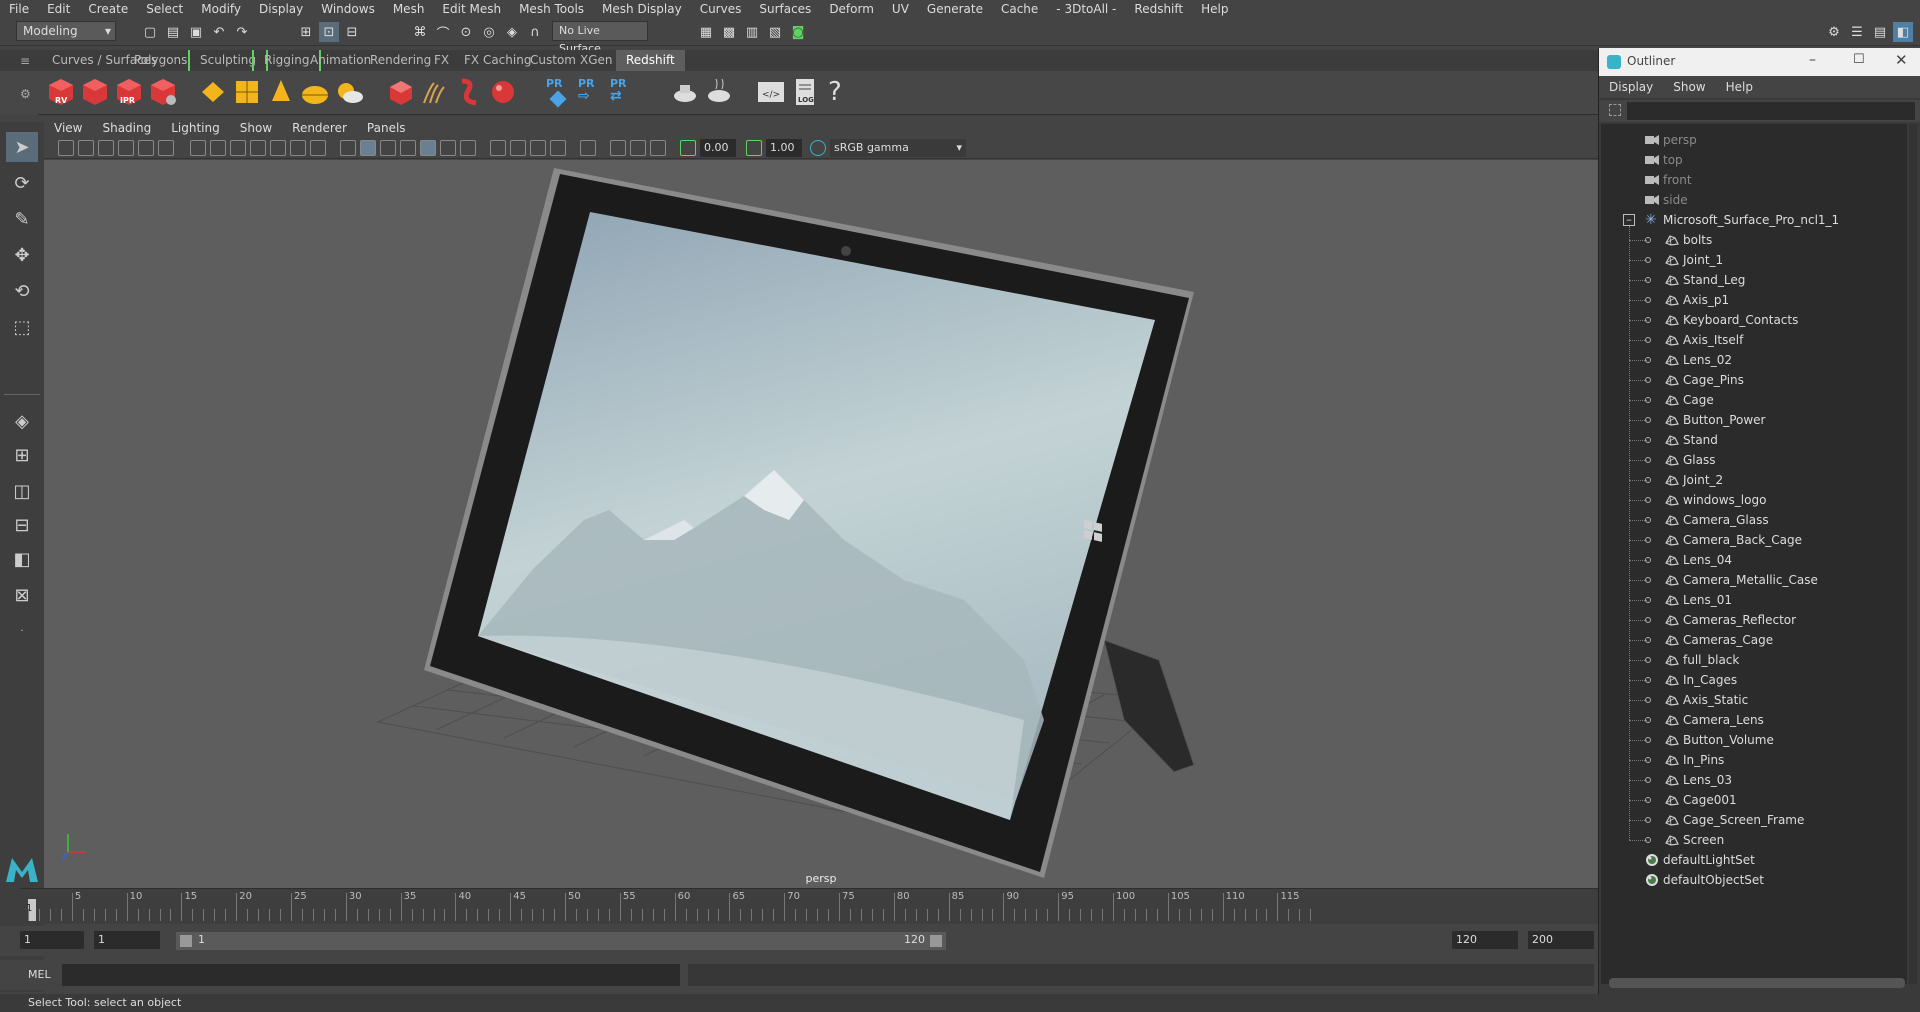 The width and height of the screenshot is (1920, 1012). I want to click on open-scene-icon: ▤, so click(173, 32).